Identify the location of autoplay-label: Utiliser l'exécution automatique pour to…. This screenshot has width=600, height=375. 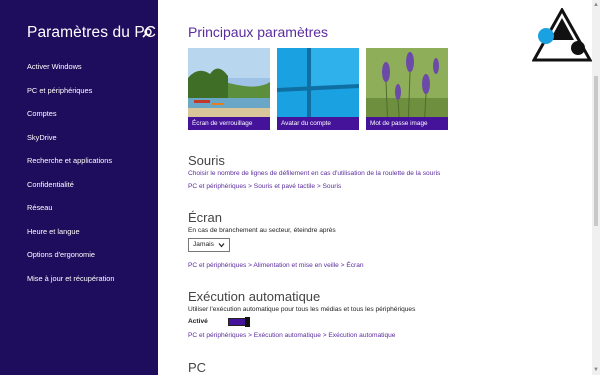
(302, 309).